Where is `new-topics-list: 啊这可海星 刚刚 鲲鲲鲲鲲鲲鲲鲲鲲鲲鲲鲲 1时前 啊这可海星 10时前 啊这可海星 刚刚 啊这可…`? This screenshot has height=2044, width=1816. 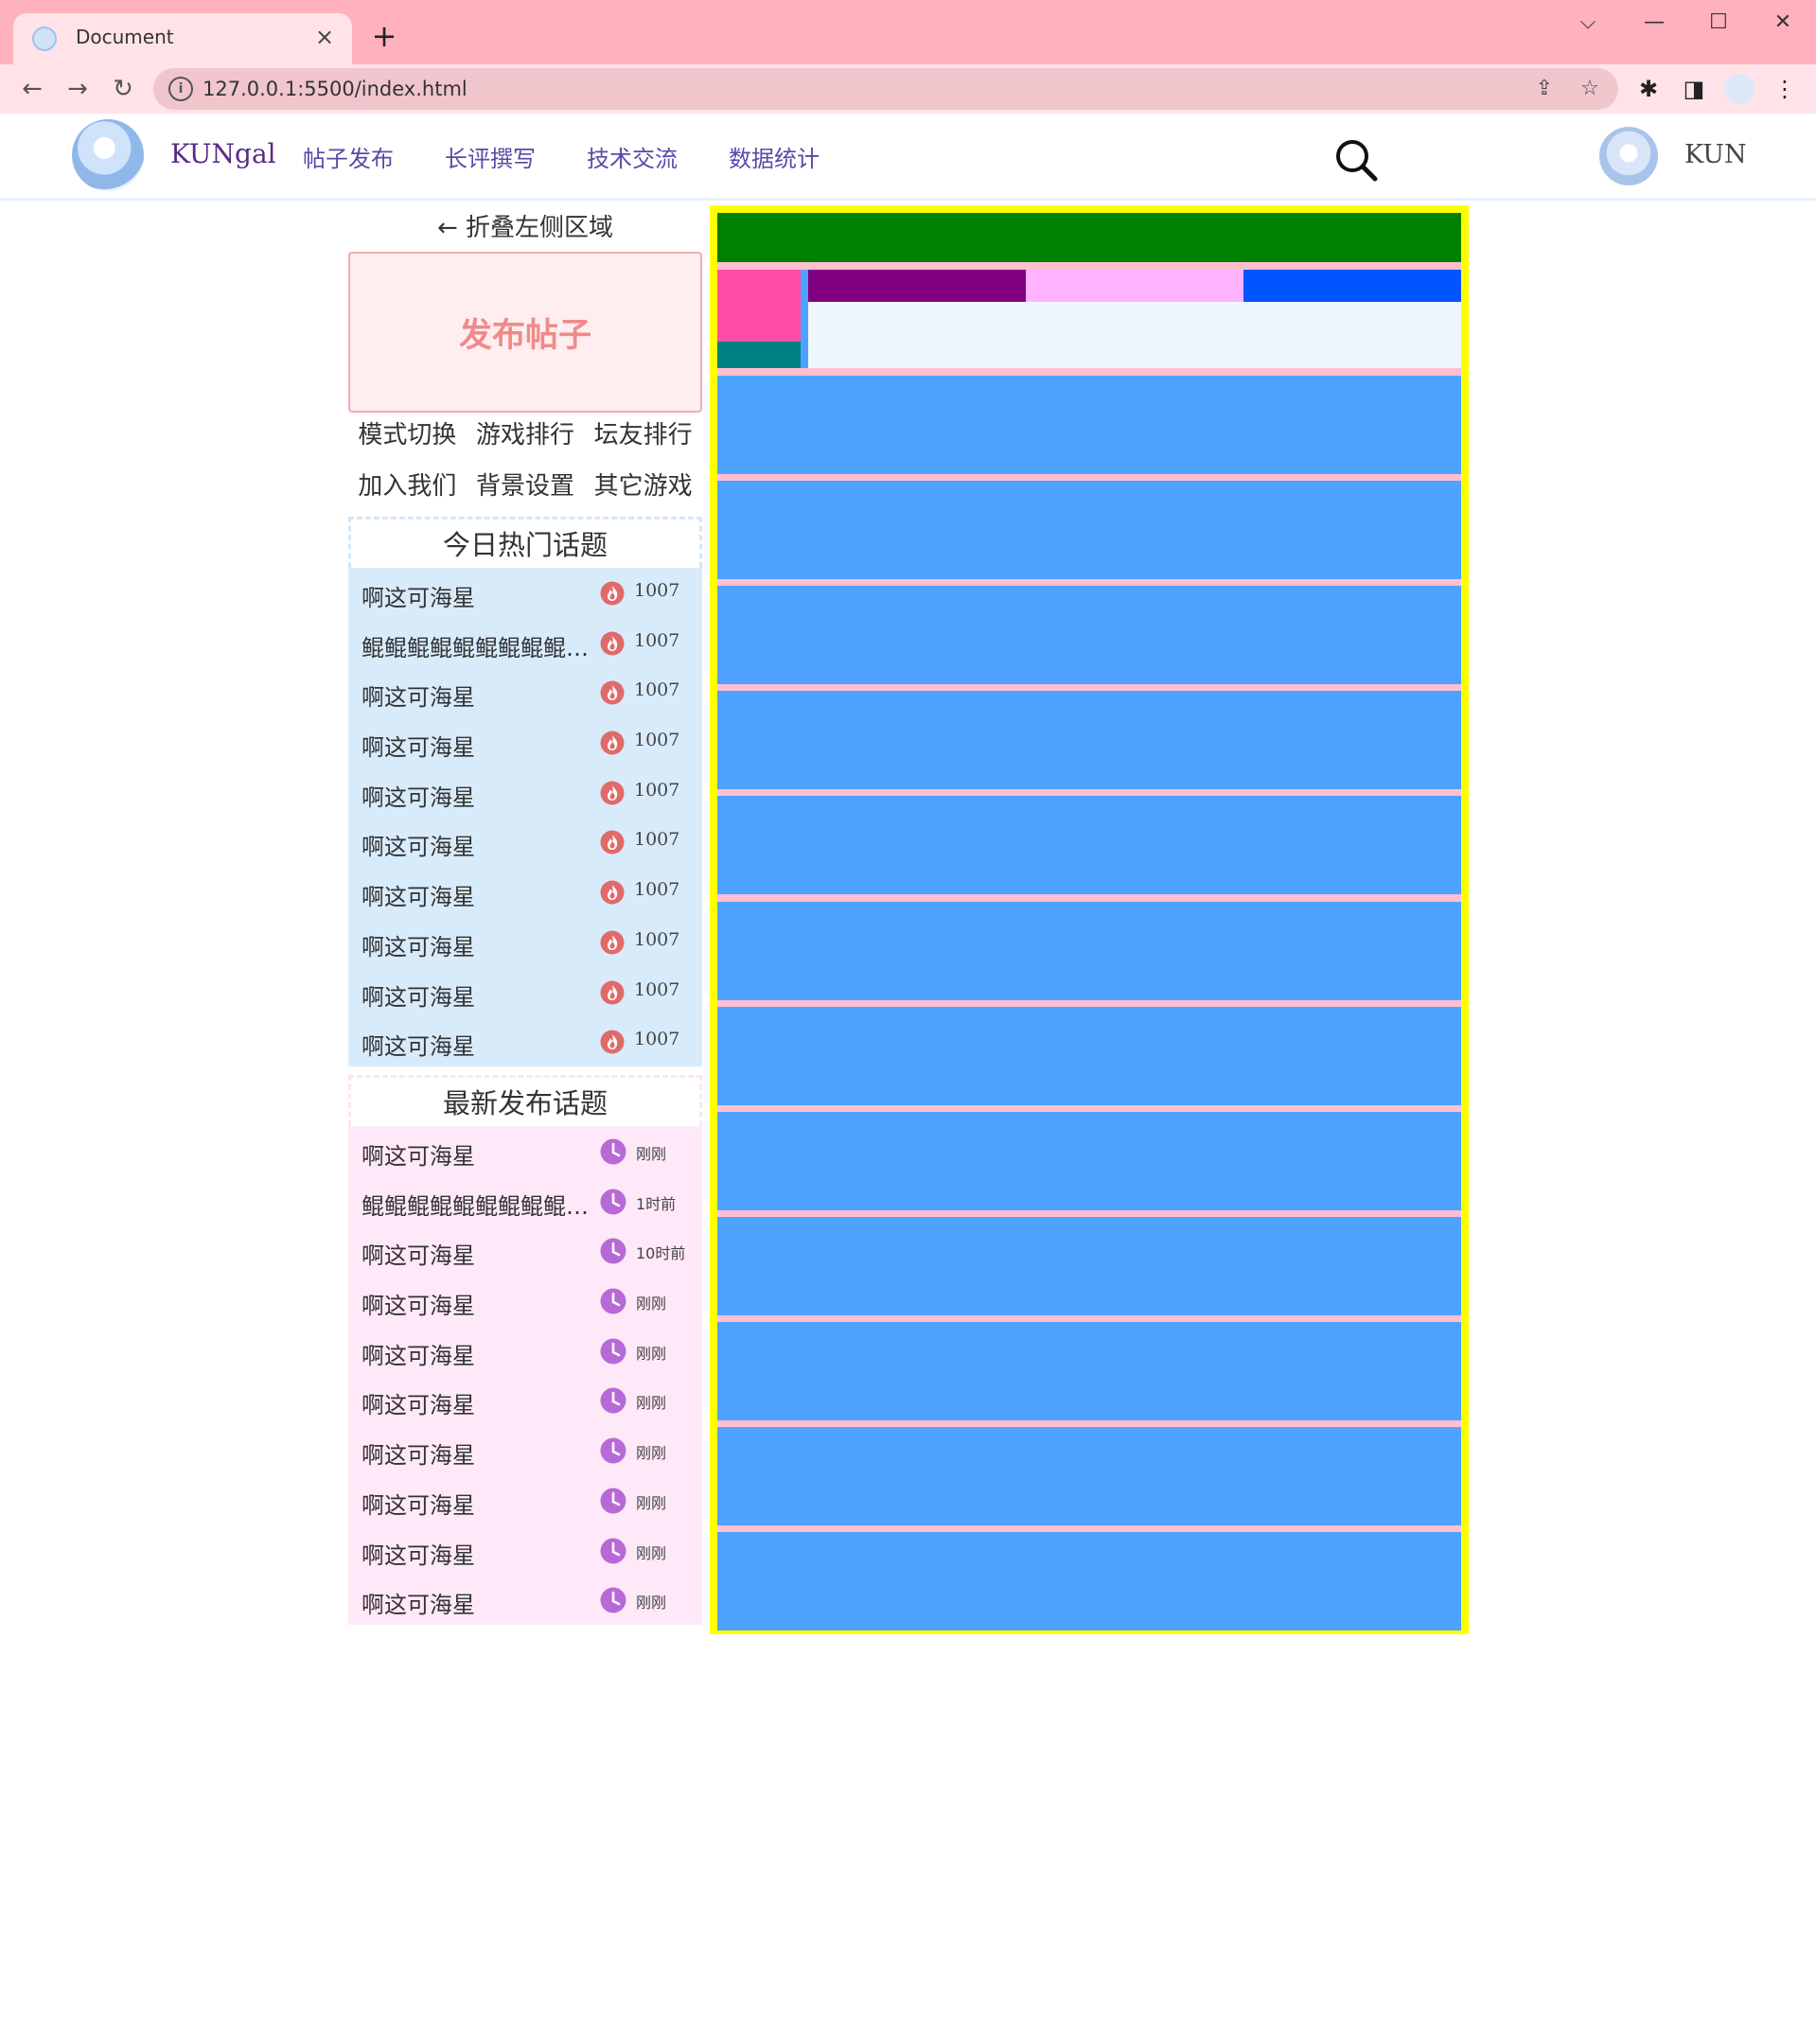
new-topics-list: 啊这可海星 刚刚 鲲鲲鲲鲲鲲鲲鲲鲲鲲鲲鲲 1时前 啊这可海星 10时前 啊这可海星 刚刚 啊这可… is located at coordinates (525, 1375).